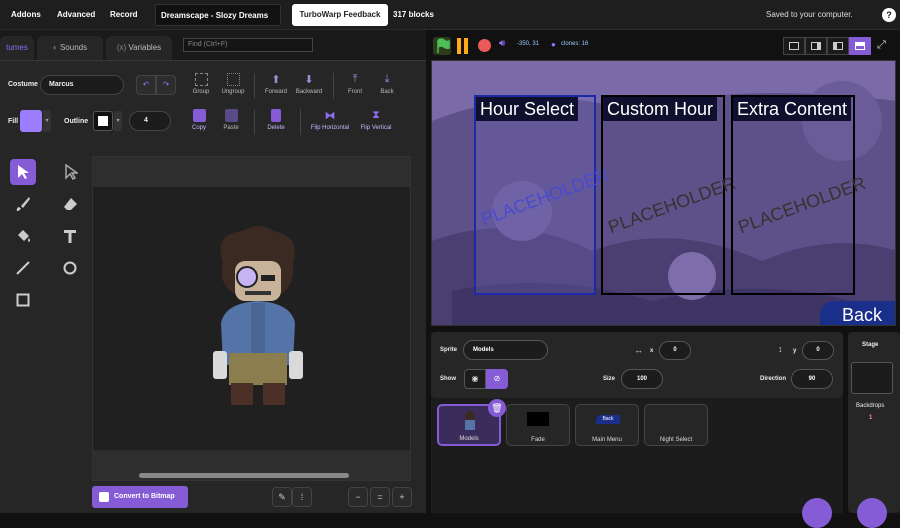 This screenshot has width=900, height=528. Describe the element at coordinates (340, 15) in the screenshot. I see `feedback-button: TurboWarp Feedback` at that location.